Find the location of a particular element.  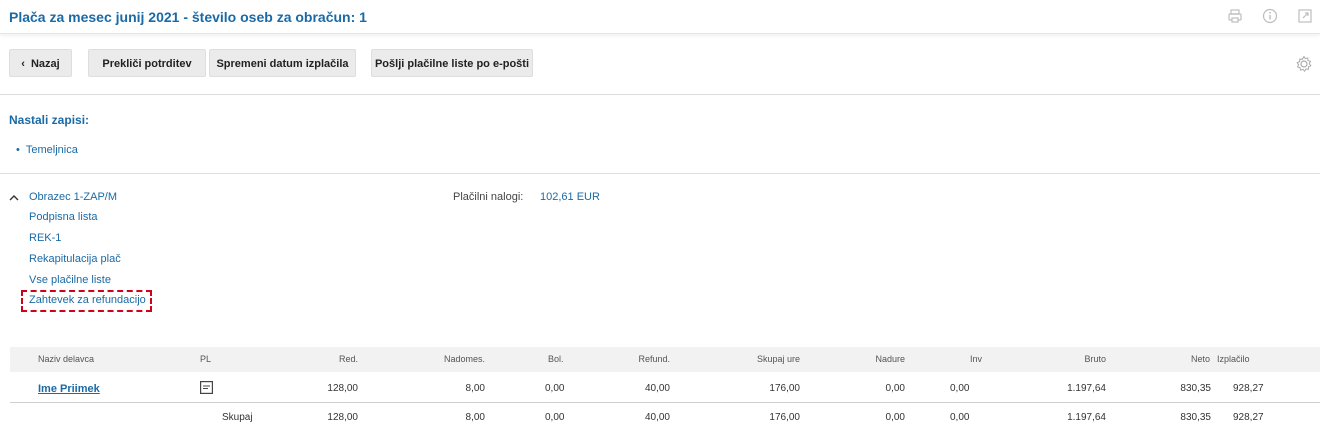

total-bruto: 1.197,64 is located at coordinates (1086, 417).